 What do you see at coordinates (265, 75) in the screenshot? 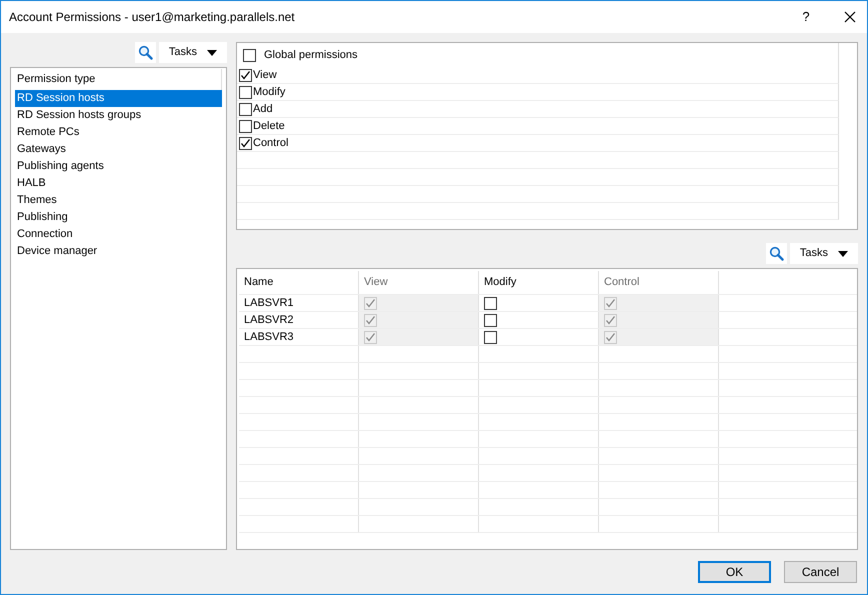
I see `checkbox-label: View` at bounding box center [265, 75].